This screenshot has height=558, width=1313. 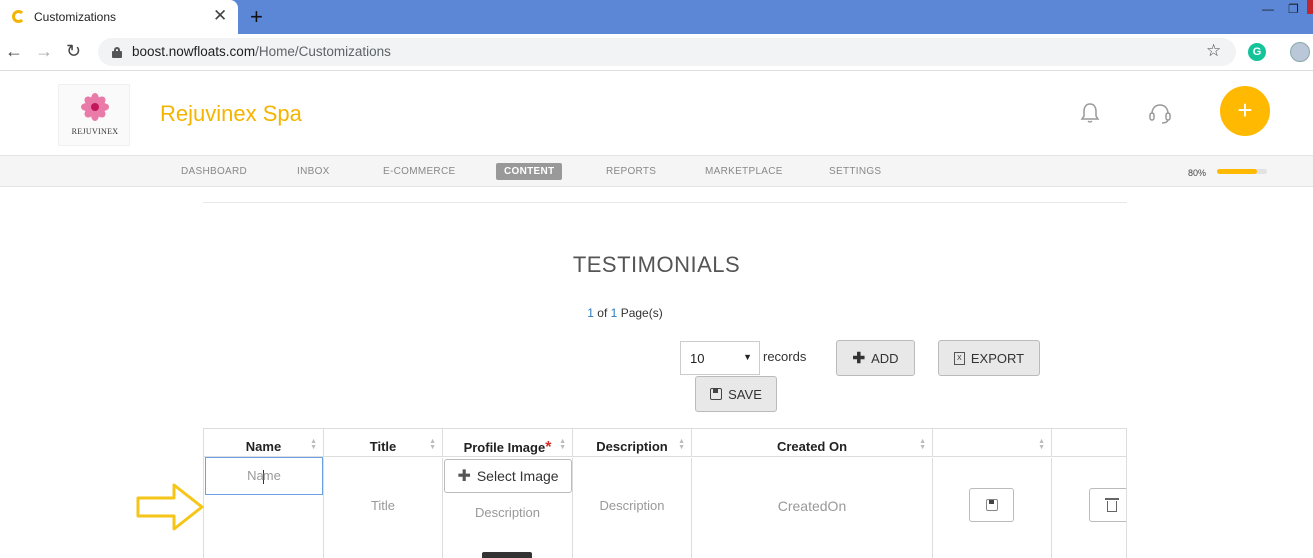 I want to click on business-logo: REJUVINEX, so click(x=94, y=115).